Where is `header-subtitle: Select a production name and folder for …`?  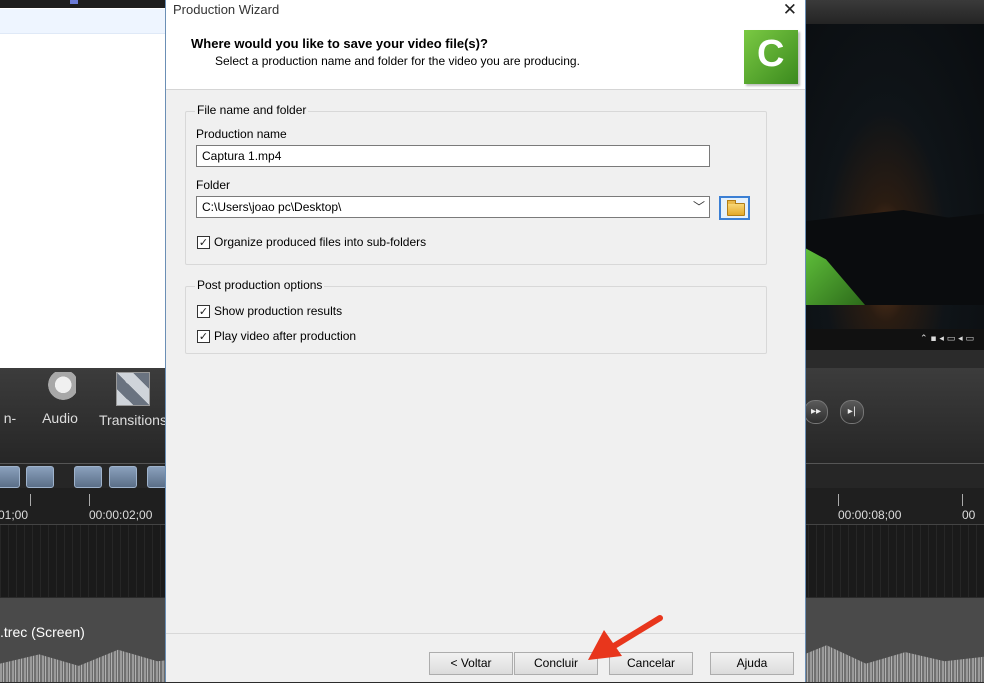
header-subtitle: Select a production name and folder for … is located at coordinates (397, 61).